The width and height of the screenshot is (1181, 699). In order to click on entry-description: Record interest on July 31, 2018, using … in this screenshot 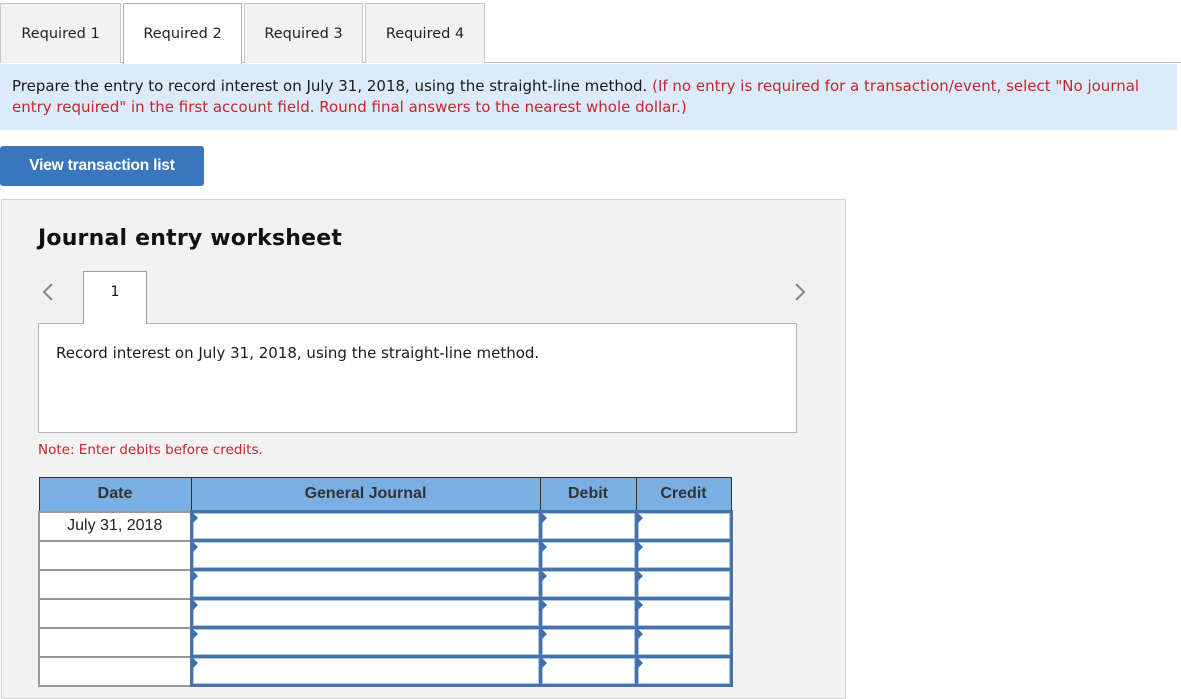, I will do `click(417, 378)`.